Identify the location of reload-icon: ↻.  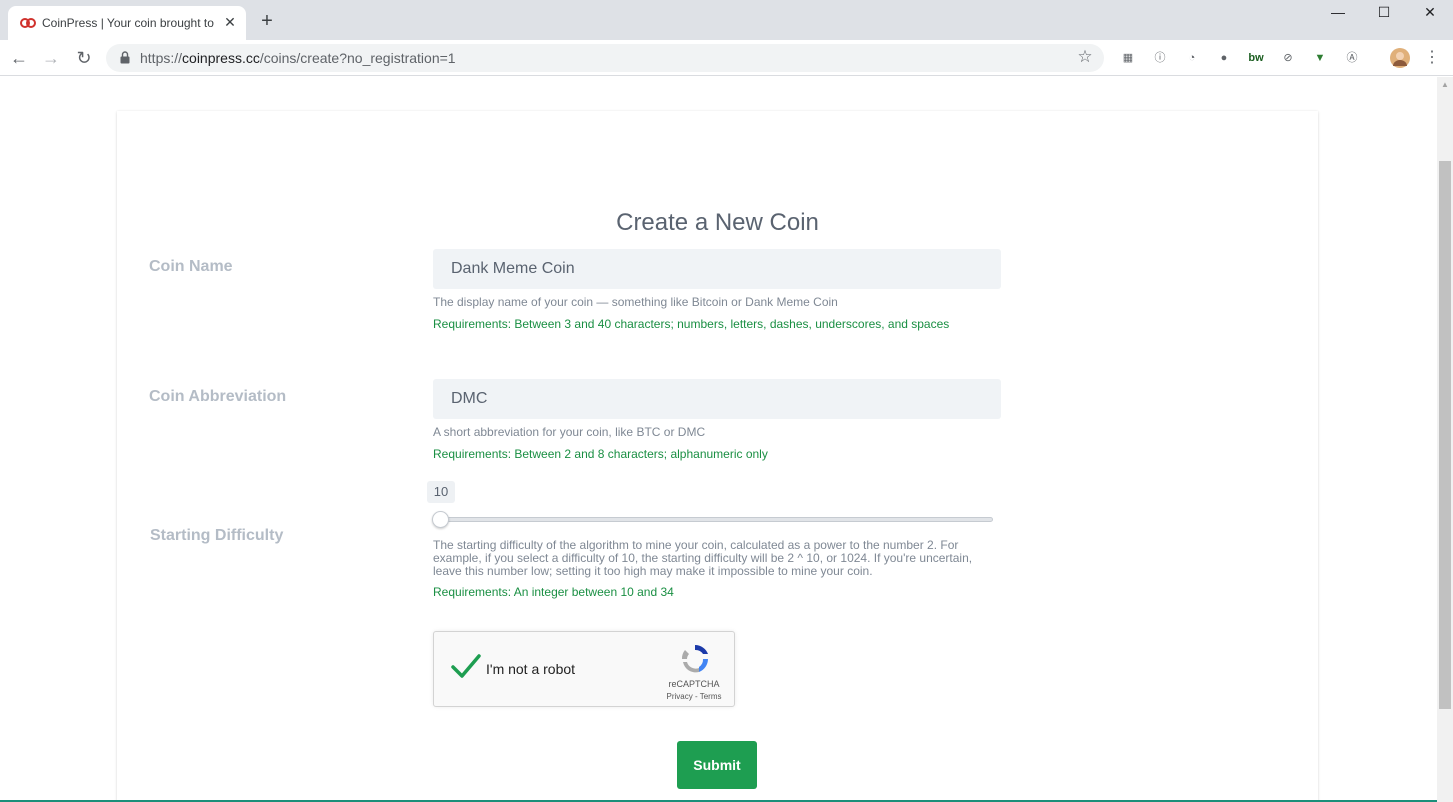
(84, 58).